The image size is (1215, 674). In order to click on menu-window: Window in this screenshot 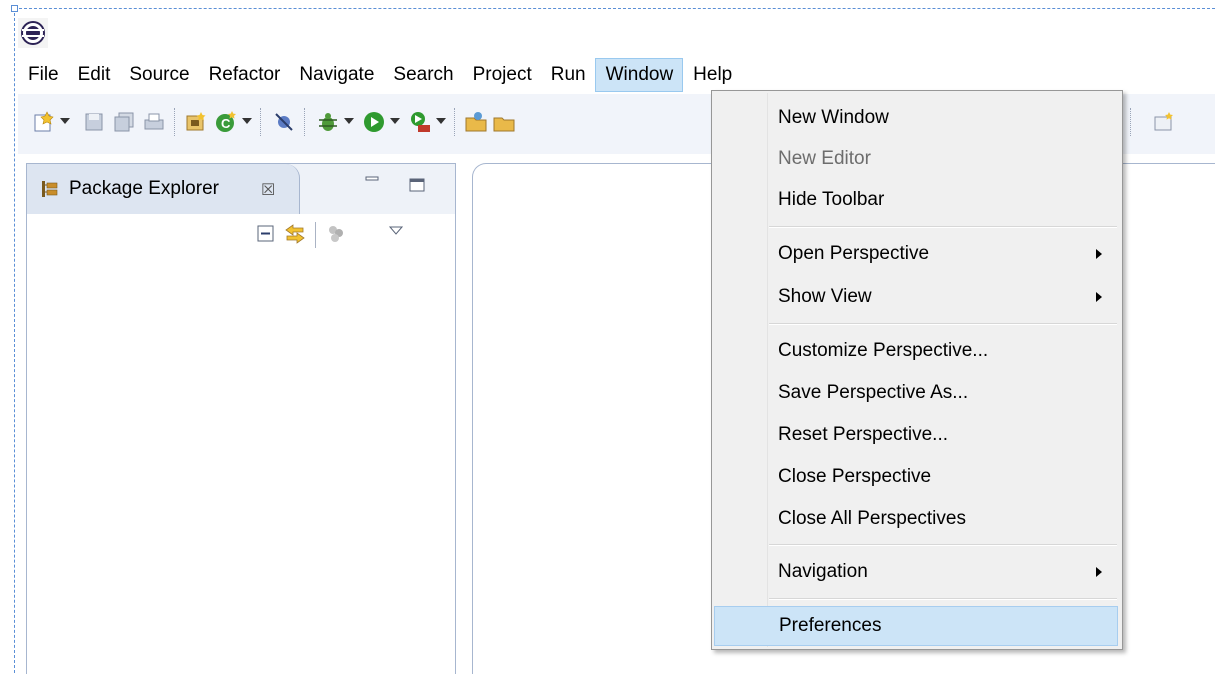, I will do `click(639, 75)`.